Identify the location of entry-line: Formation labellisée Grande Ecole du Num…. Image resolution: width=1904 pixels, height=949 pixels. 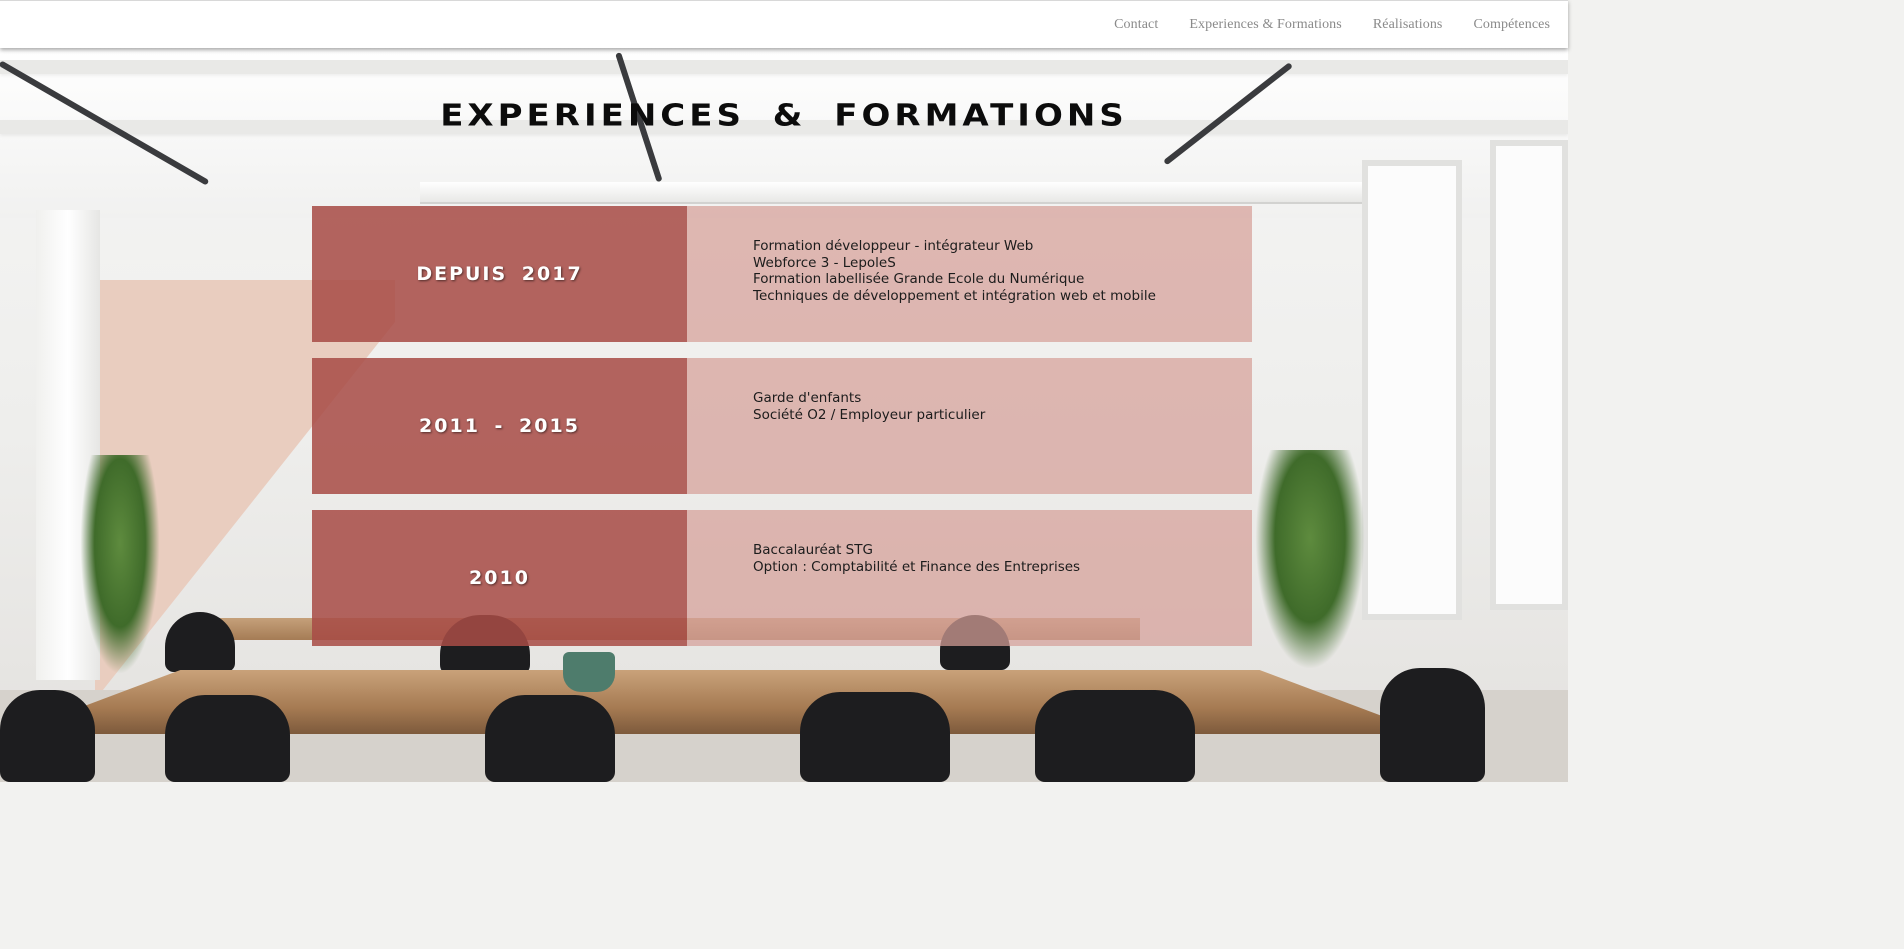
(919, 279).